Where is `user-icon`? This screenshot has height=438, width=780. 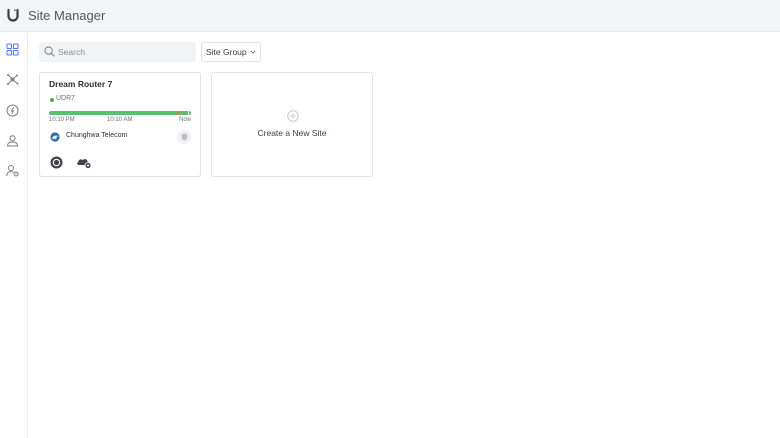
user-icon is located at coordinates (12, 141).